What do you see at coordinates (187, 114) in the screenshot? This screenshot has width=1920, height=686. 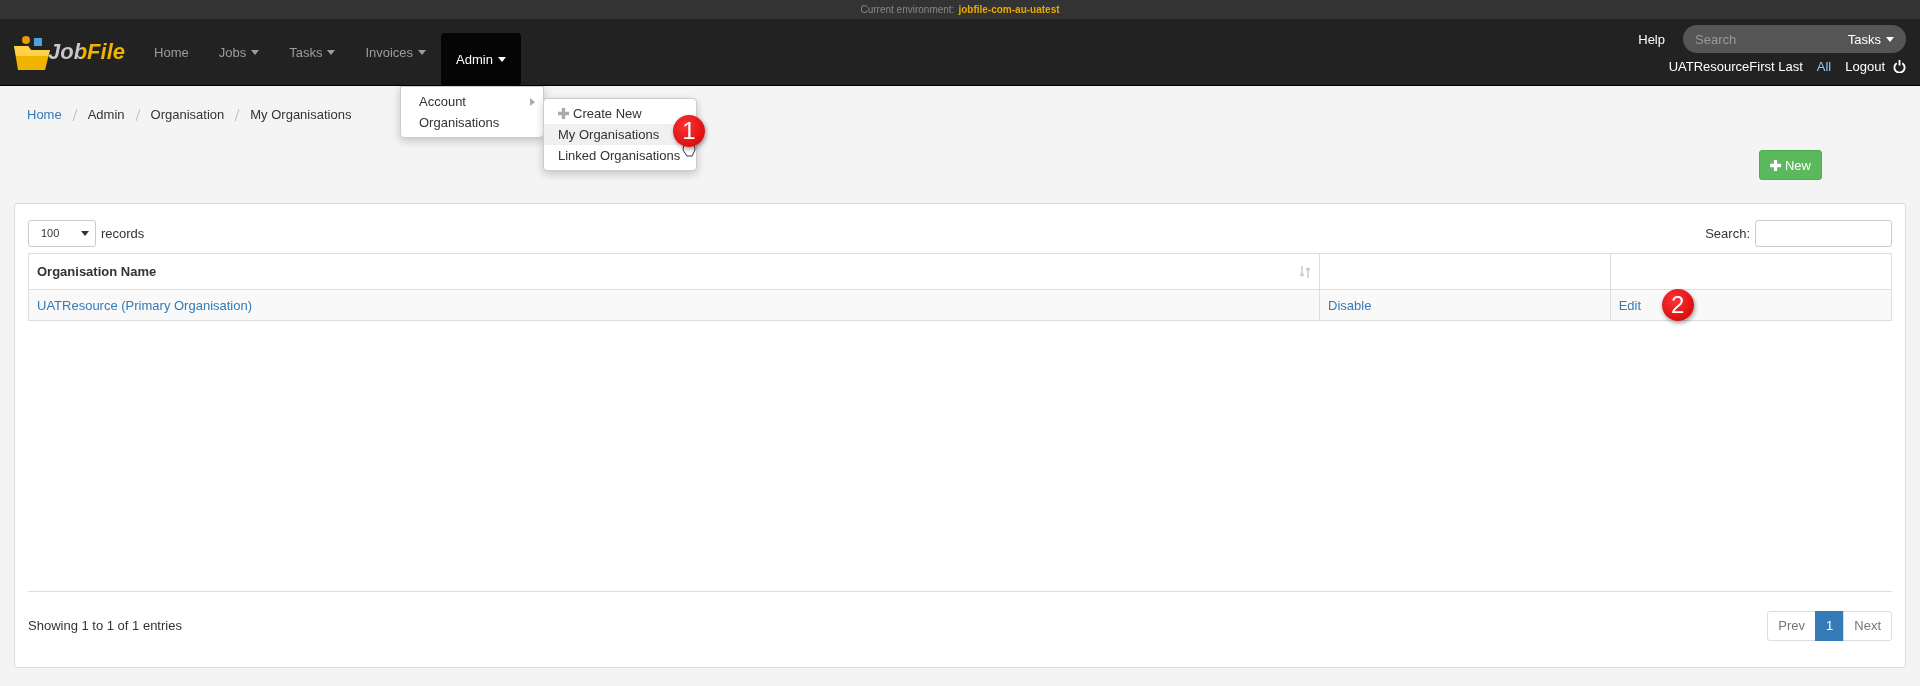 I see `breadcrumb-item: Organisation` at bounding box center [187, 114].